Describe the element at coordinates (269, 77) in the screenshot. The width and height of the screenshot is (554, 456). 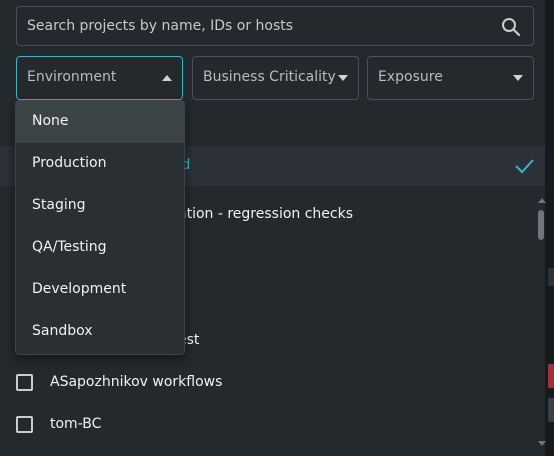
I see `business-criticality-filter-label: Business Criticality` at that location.